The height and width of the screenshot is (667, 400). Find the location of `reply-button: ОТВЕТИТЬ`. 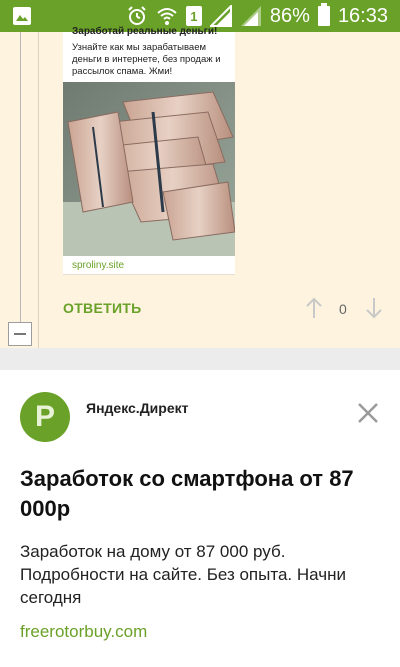

reply-button: ОТВЕТИТЬ is located at coordinates (102, 308).